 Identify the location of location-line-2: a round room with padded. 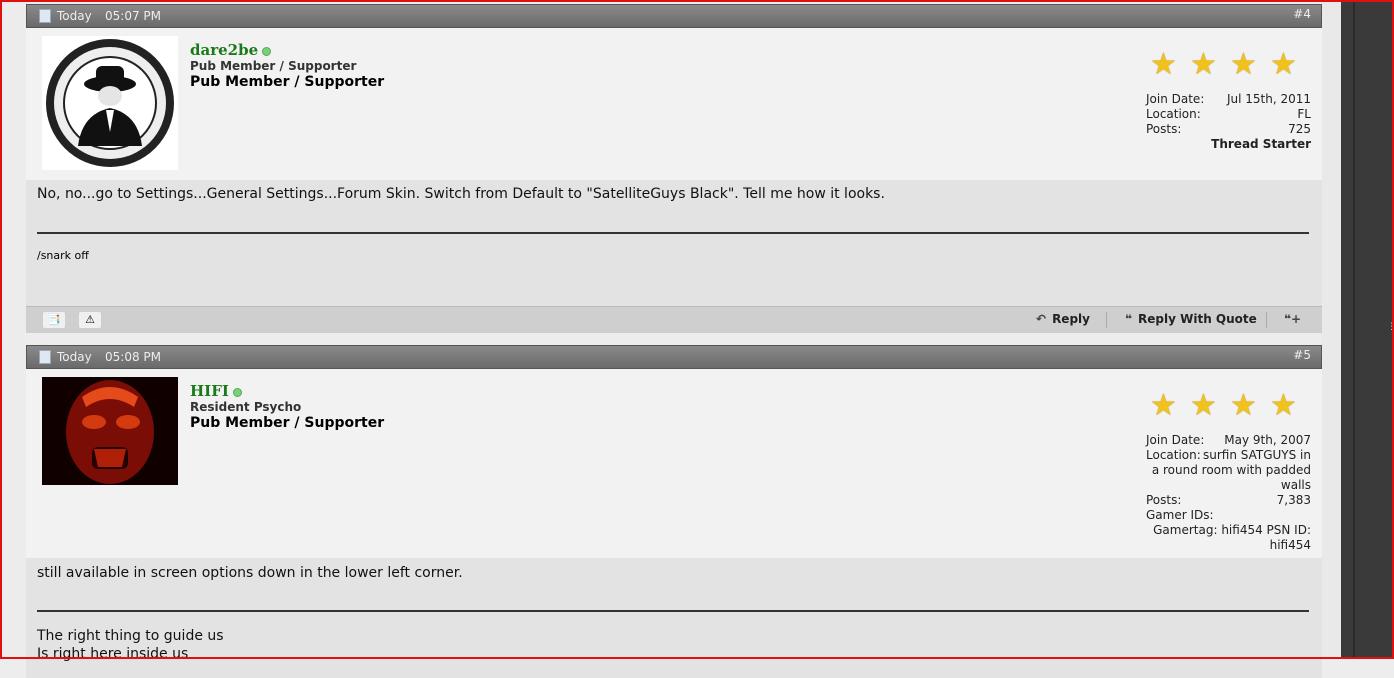
(1231, 470).